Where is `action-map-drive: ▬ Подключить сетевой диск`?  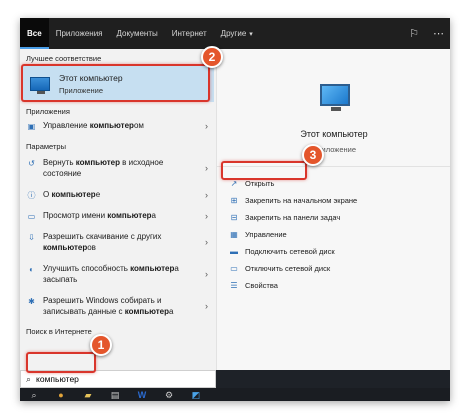
action-map-drive: ▬ Подключить сетевой диск is located at coordinates (333, 251).